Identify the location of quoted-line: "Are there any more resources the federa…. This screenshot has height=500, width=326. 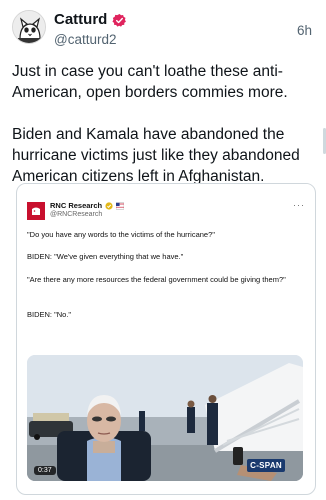
(156, 279).